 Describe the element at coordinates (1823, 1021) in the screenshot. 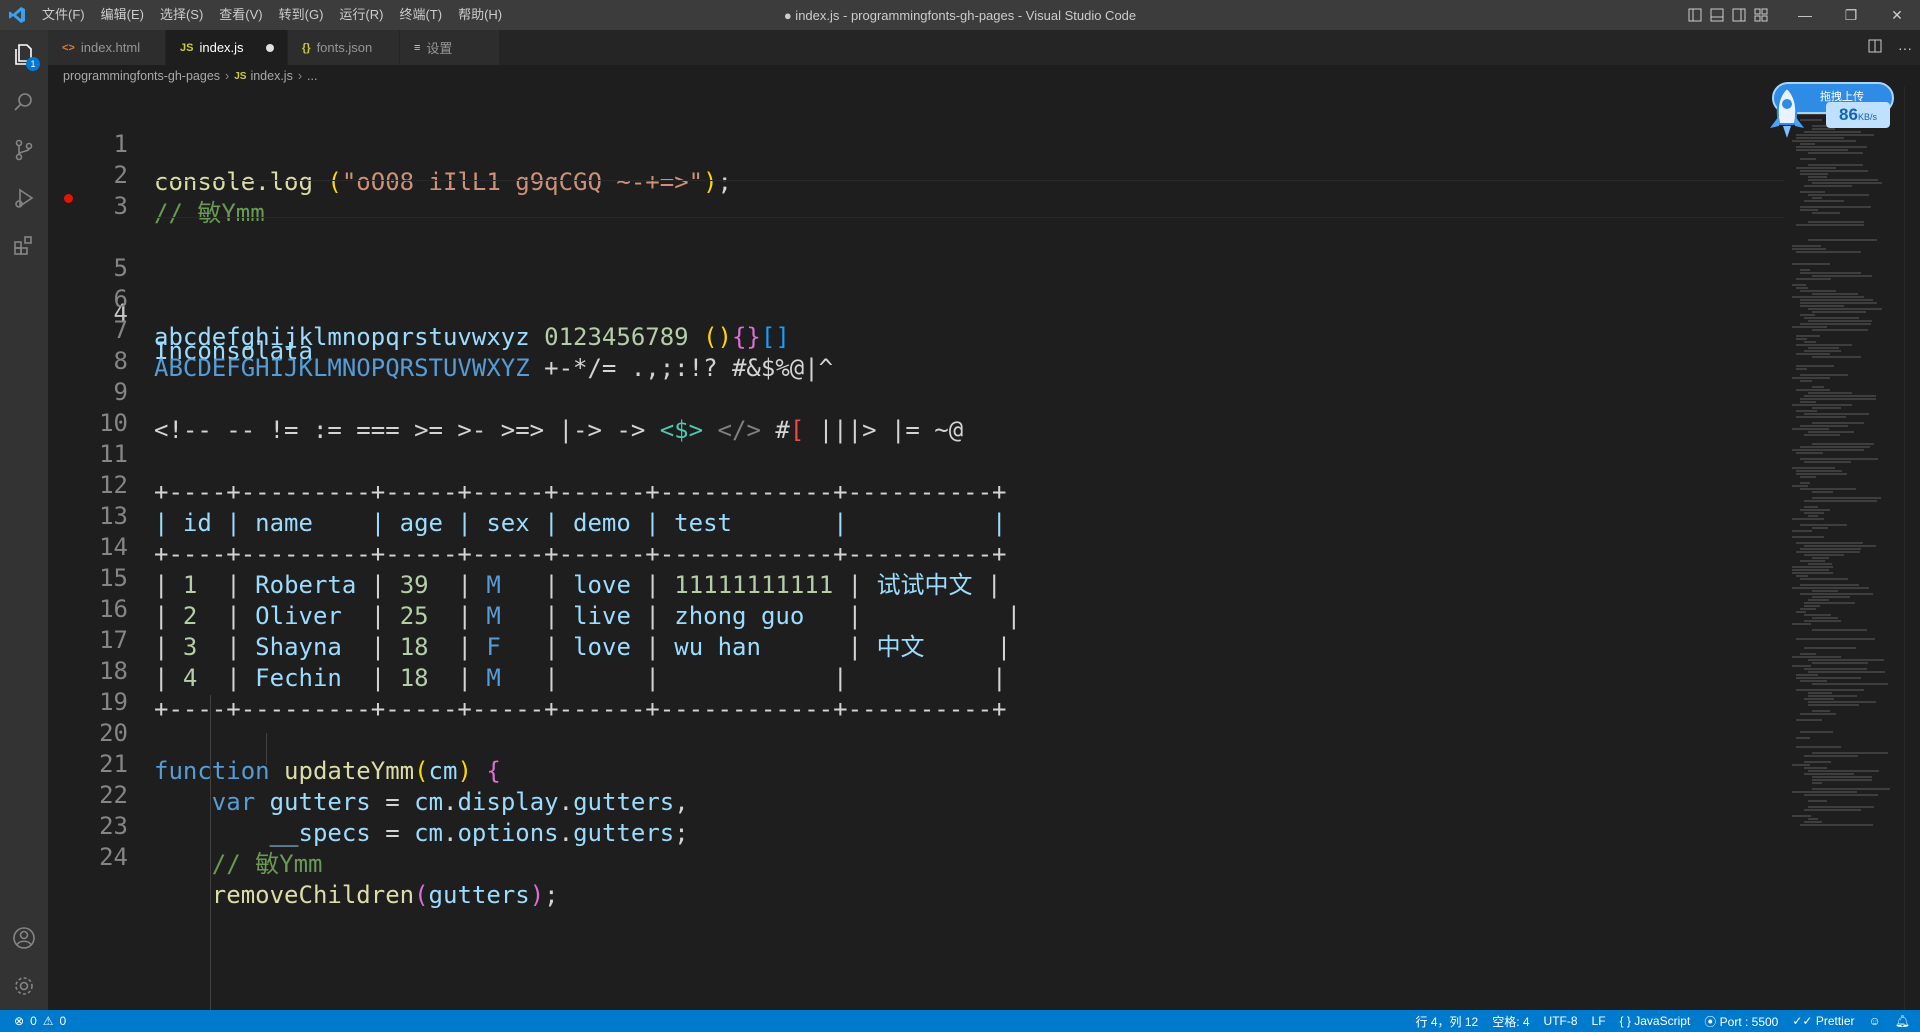

I see `prettier-status: ✓✓ Prettier` at that location.